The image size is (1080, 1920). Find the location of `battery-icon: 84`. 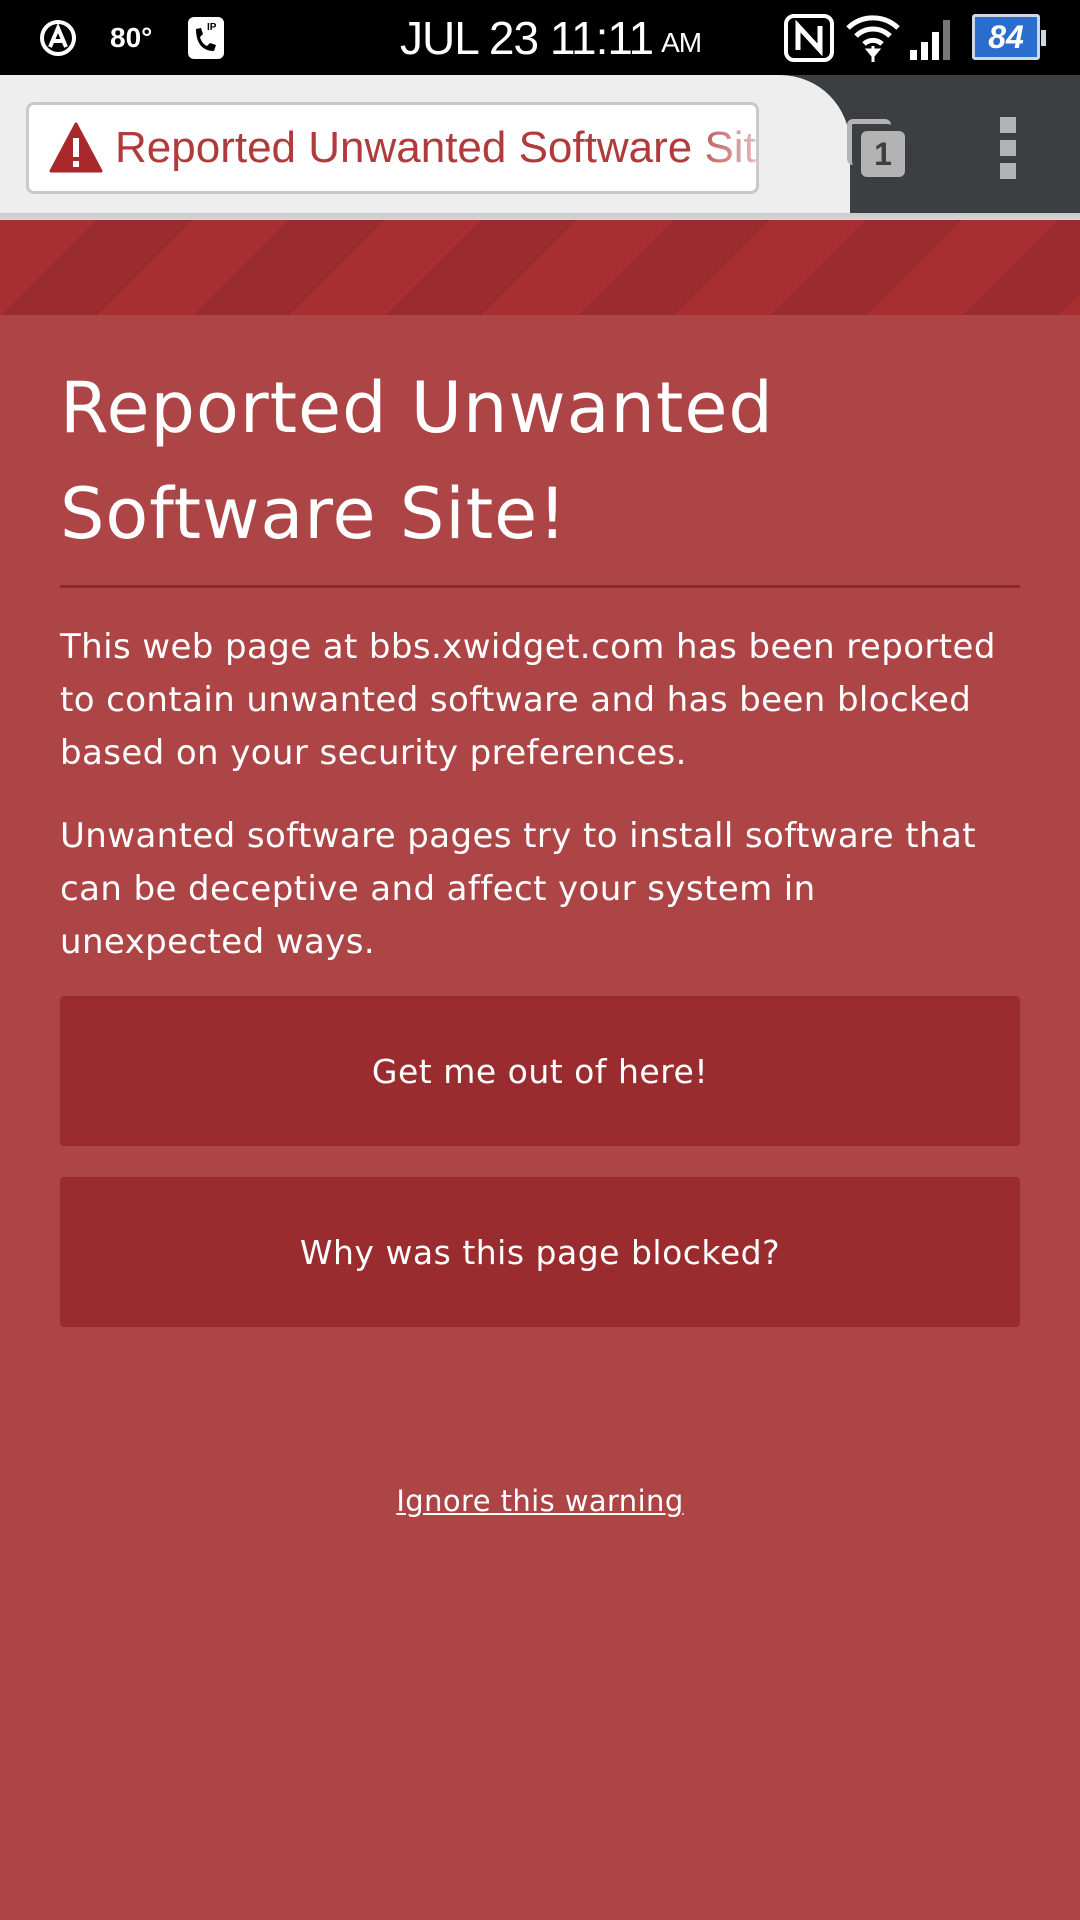

battery-icon: 84 is located at coordinates (1009, 37).